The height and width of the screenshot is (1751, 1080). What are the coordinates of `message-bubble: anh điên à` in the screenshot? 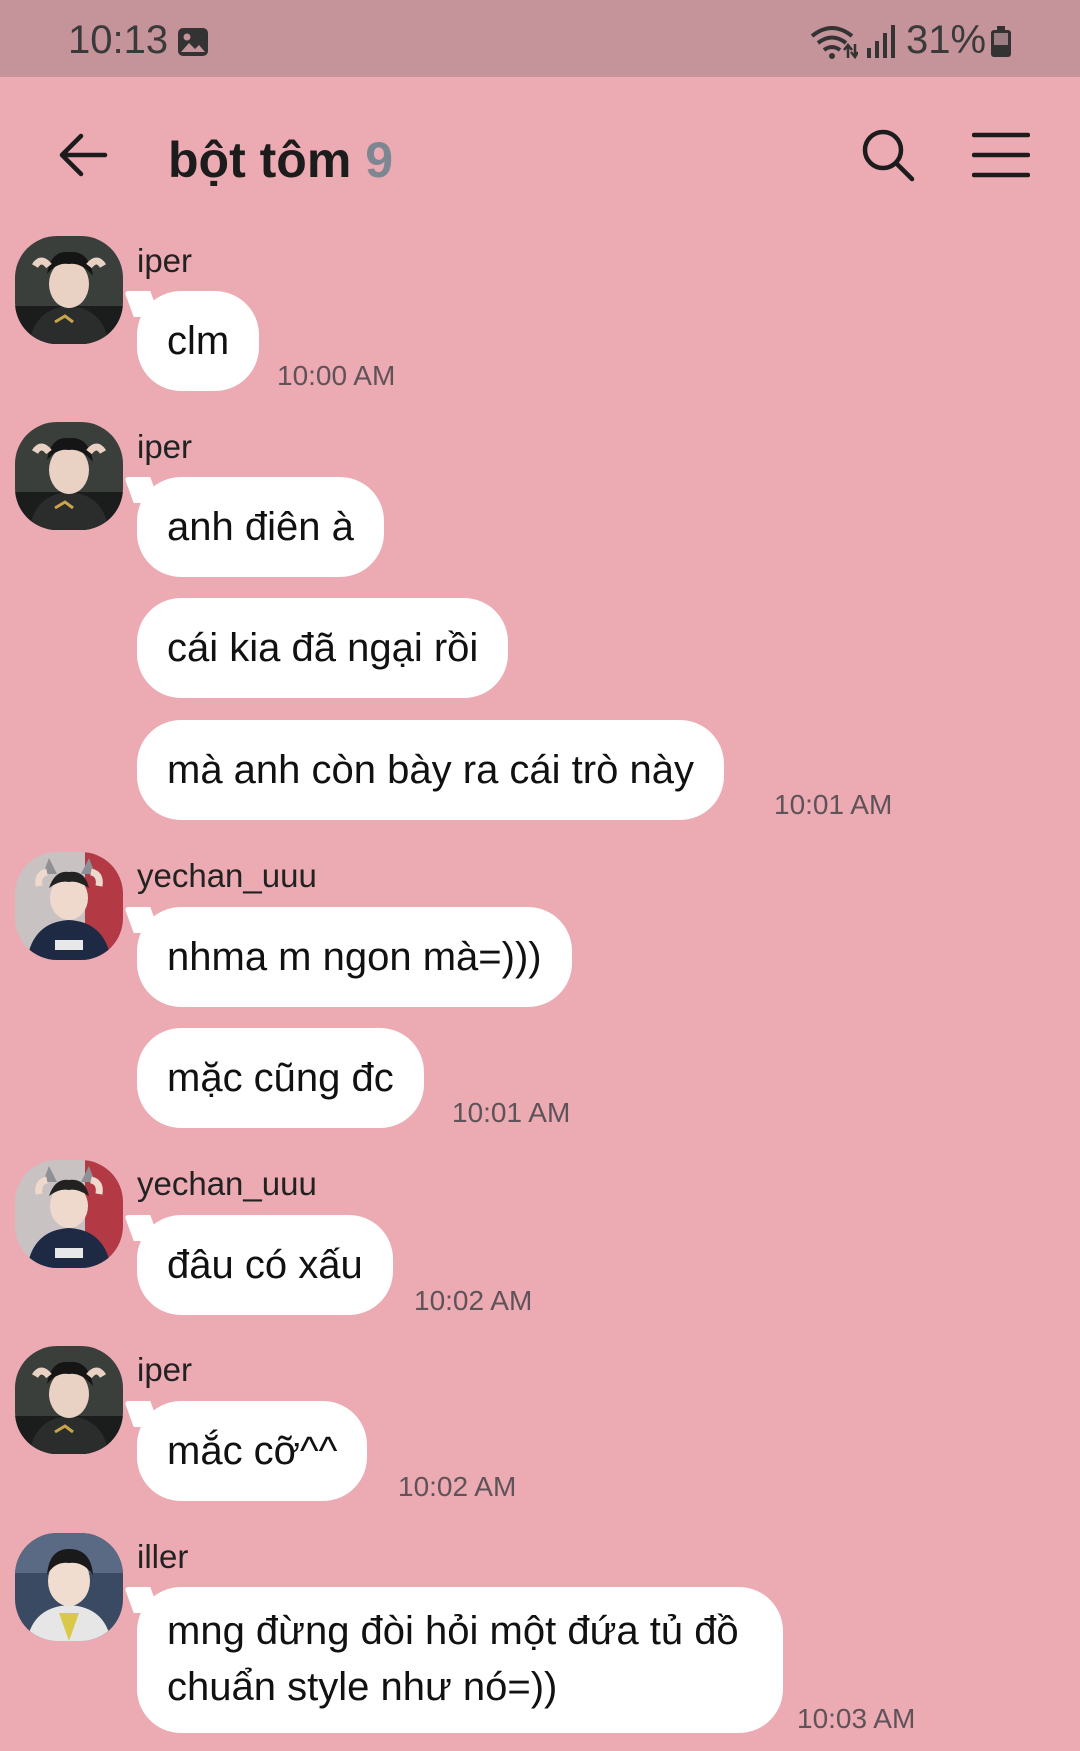 It's located at (260, 527).